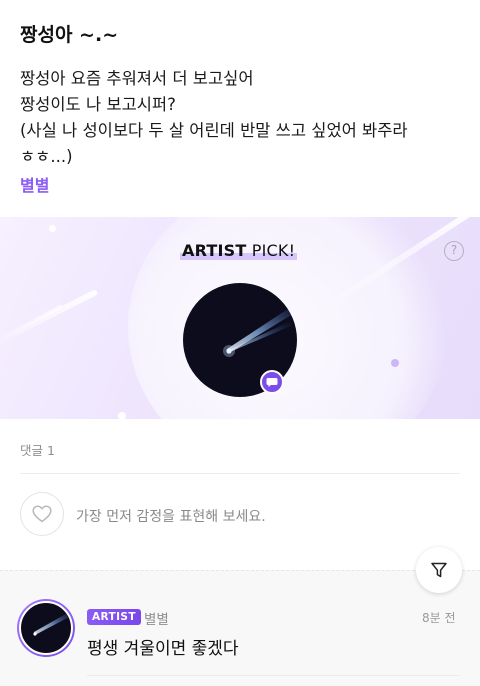 This screenshot has height=686, width=480. Describe the element at coordinates (454, 251) in the screenshot. I see `question-circle-icon: ?` at that location.